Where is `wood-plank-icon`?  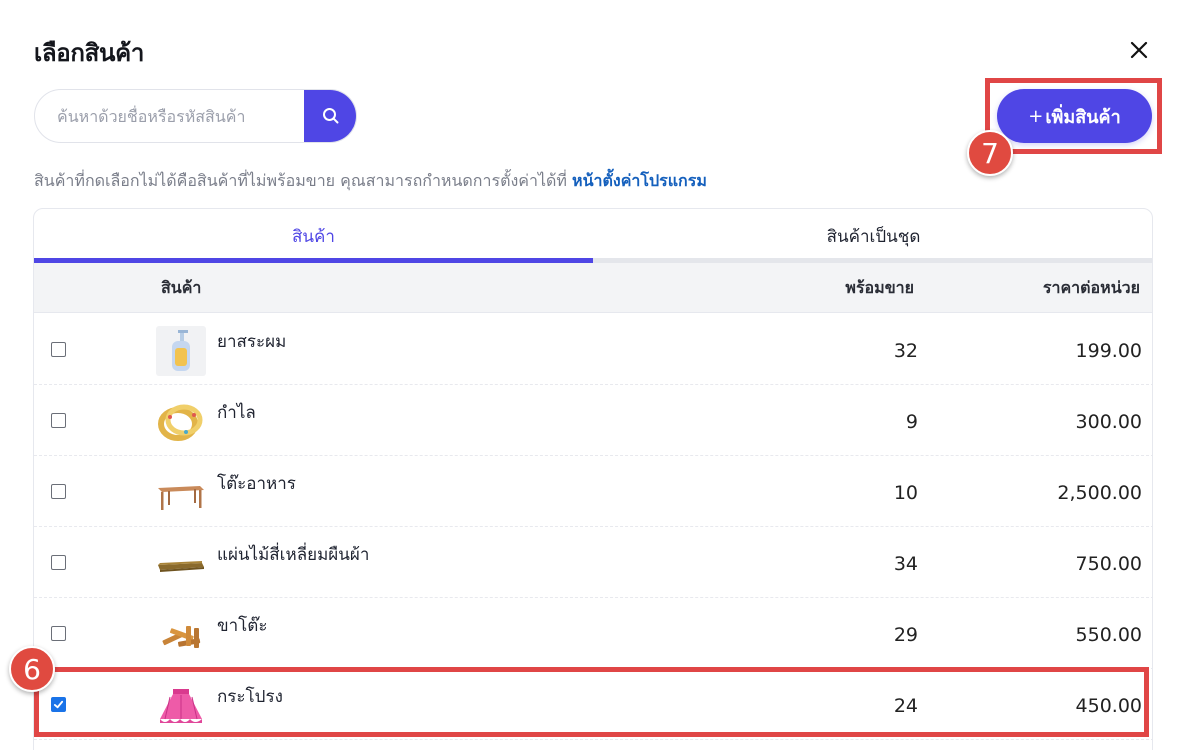 wood-plank-icon is located at coordinates (181, 564).